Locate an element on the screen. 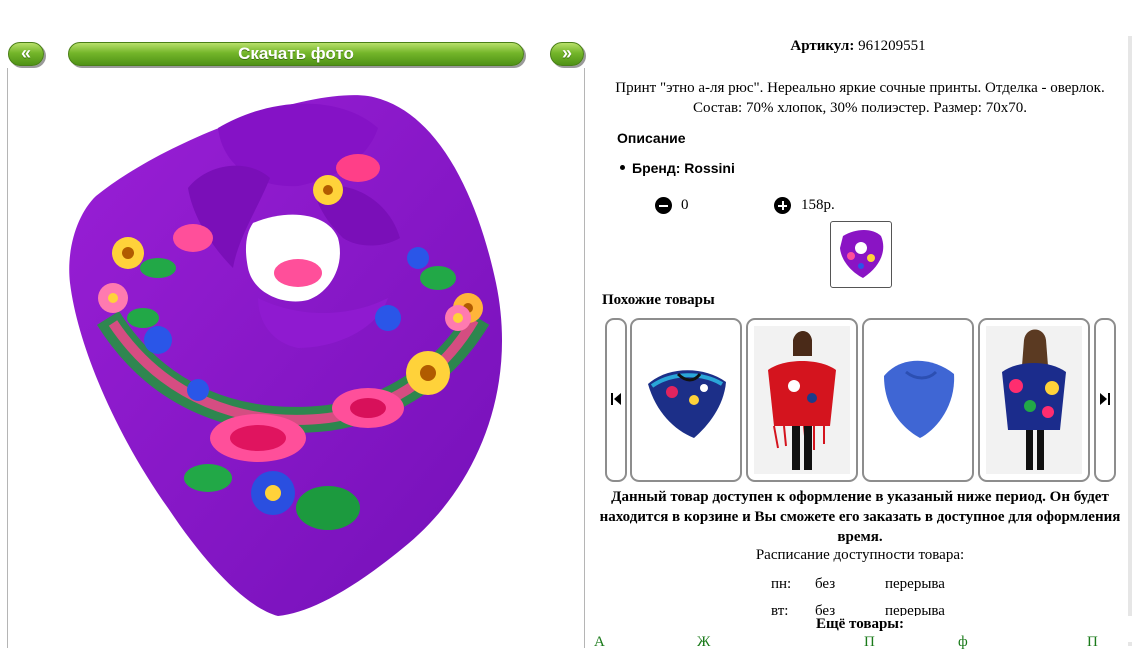  product-thumbnail is located at coordinates (861, 254).